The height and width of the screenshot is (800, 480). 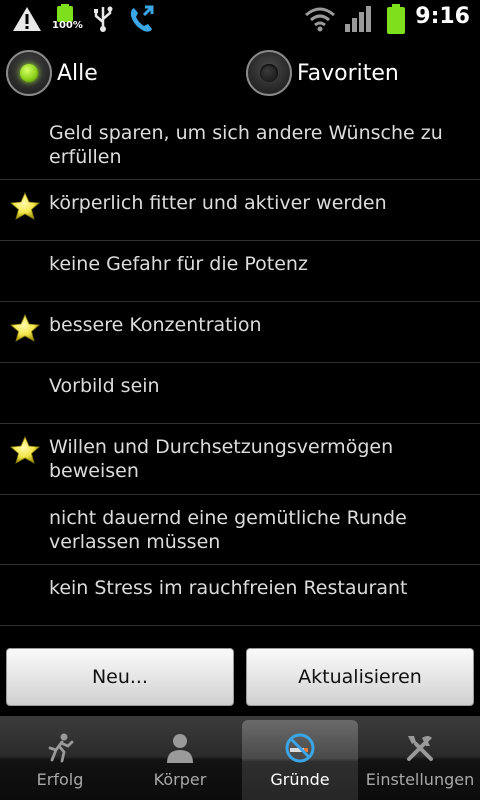 What do you see at coordinates (180, 748) in the screenshot?
I see `person-icon` at bounding box center [180, 748].